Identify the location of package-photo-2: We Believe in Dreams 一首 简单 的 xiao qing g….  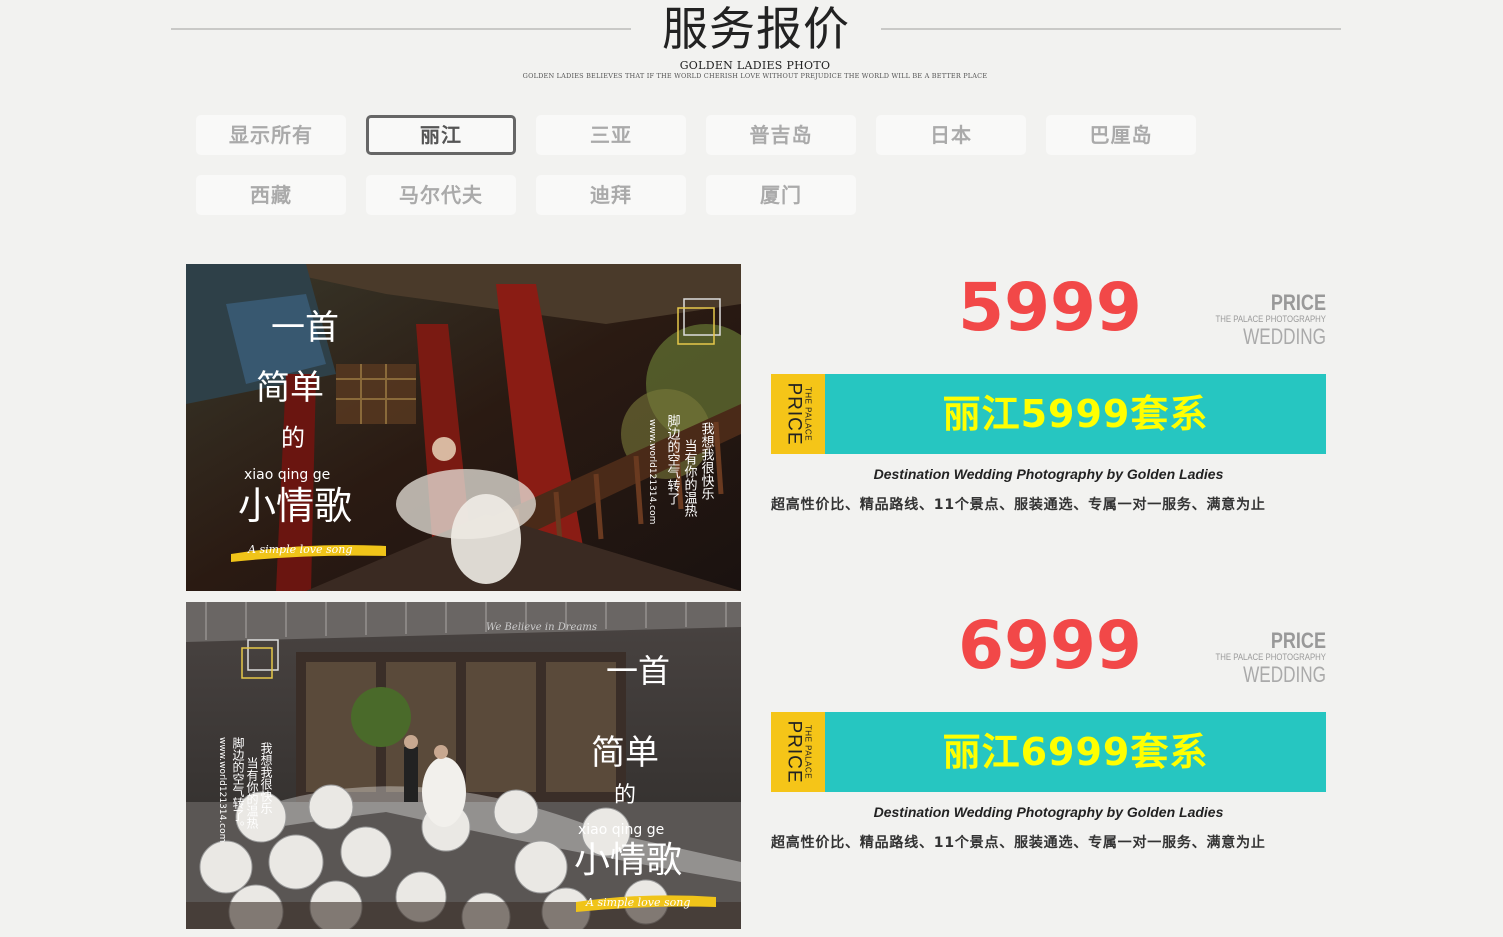
(463, 765).